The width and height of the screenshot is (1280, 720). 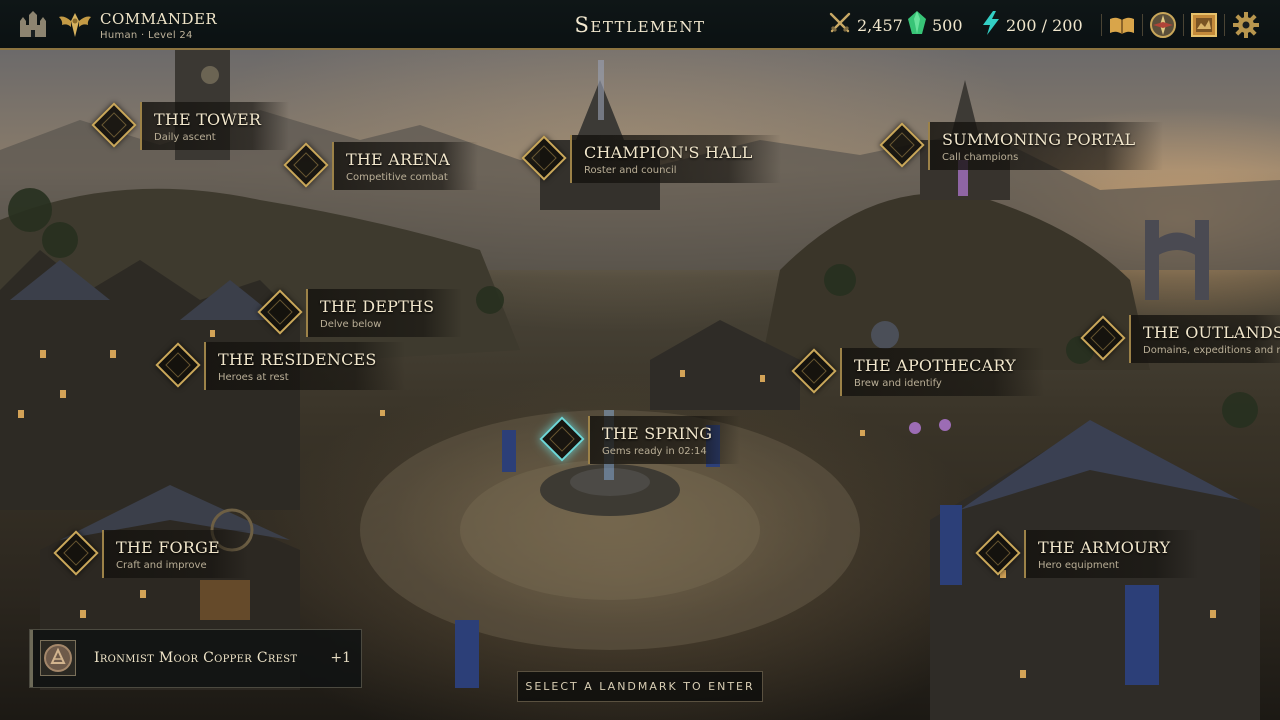 What do you see at coordinates (991, 25) in the screenshot?
I see `energy-bolt-icon` at bounding box center [991, 25].